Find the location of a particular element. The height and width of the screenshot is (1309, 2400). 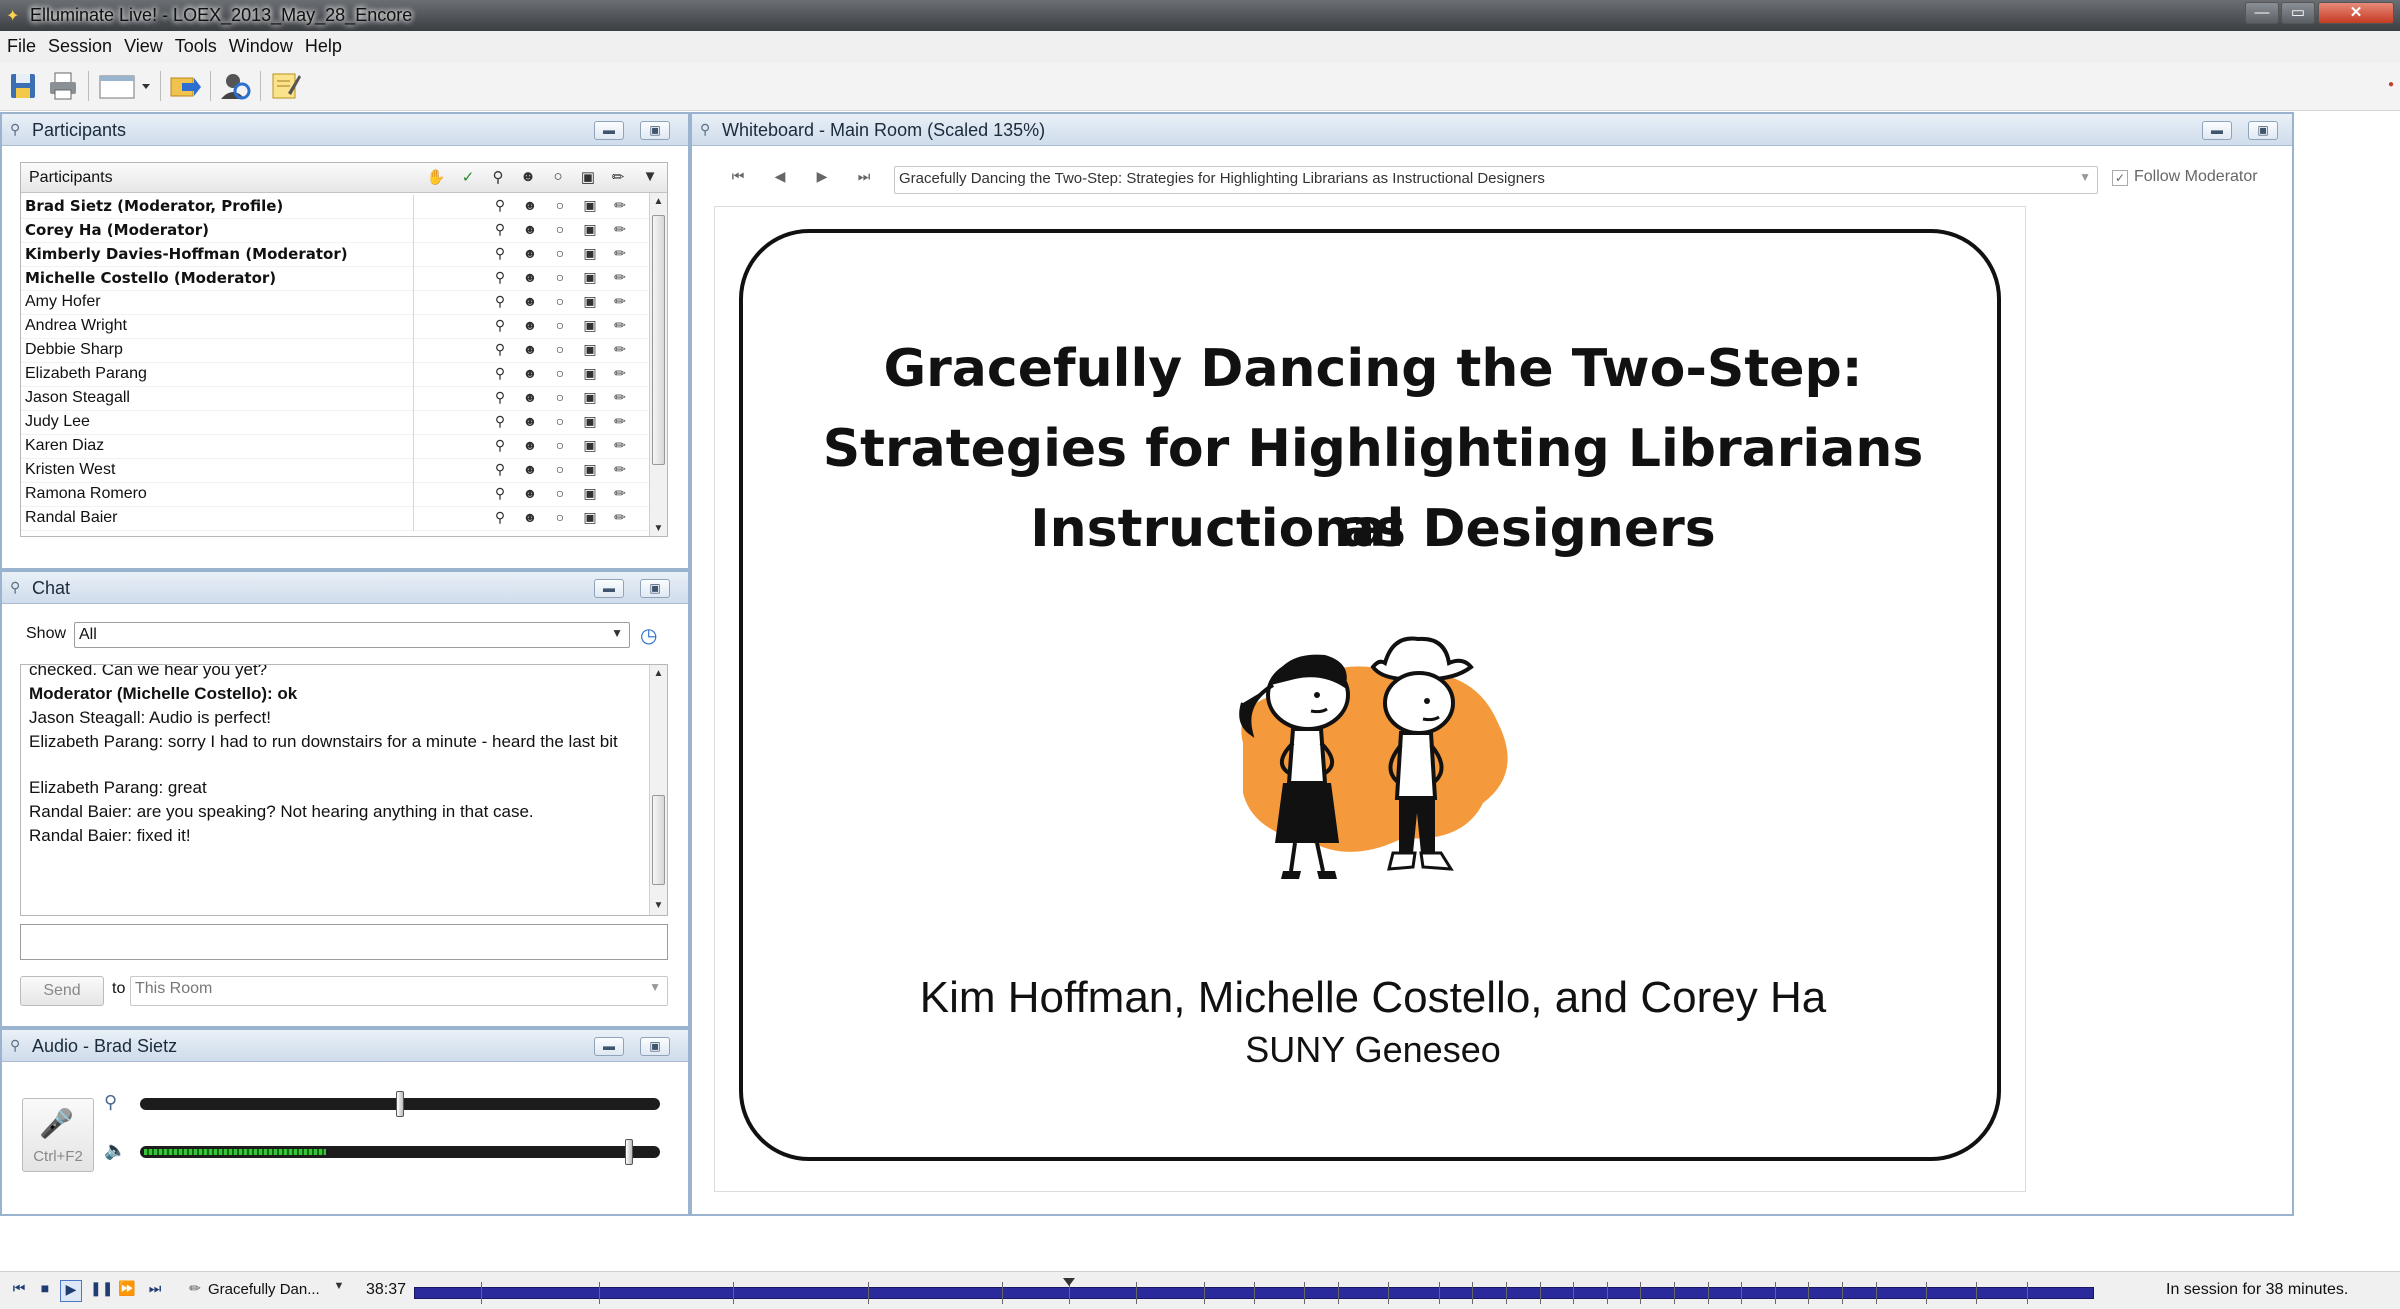

menu-view: View is located at coordinates (142, 44).